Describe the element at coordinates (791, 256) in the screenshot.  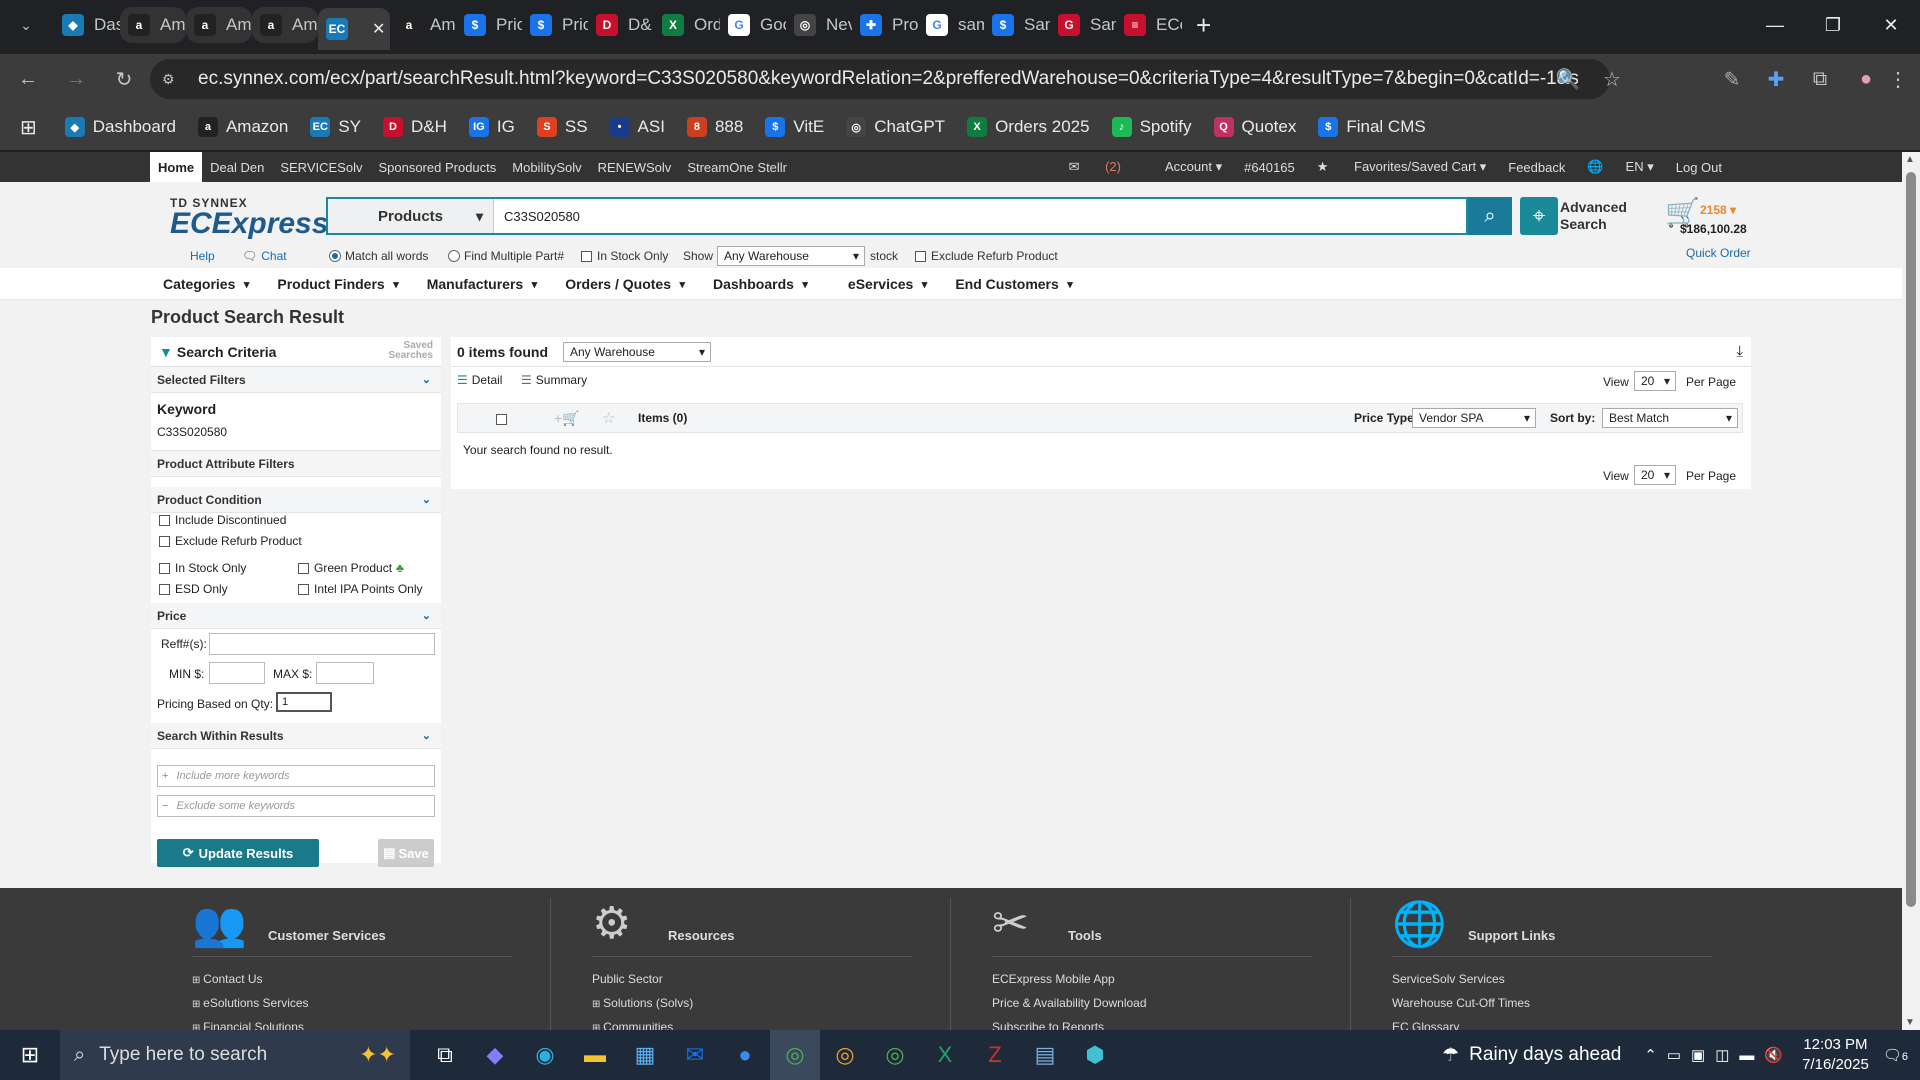
I see `warehouse-select: Any Warehouse` at that location.